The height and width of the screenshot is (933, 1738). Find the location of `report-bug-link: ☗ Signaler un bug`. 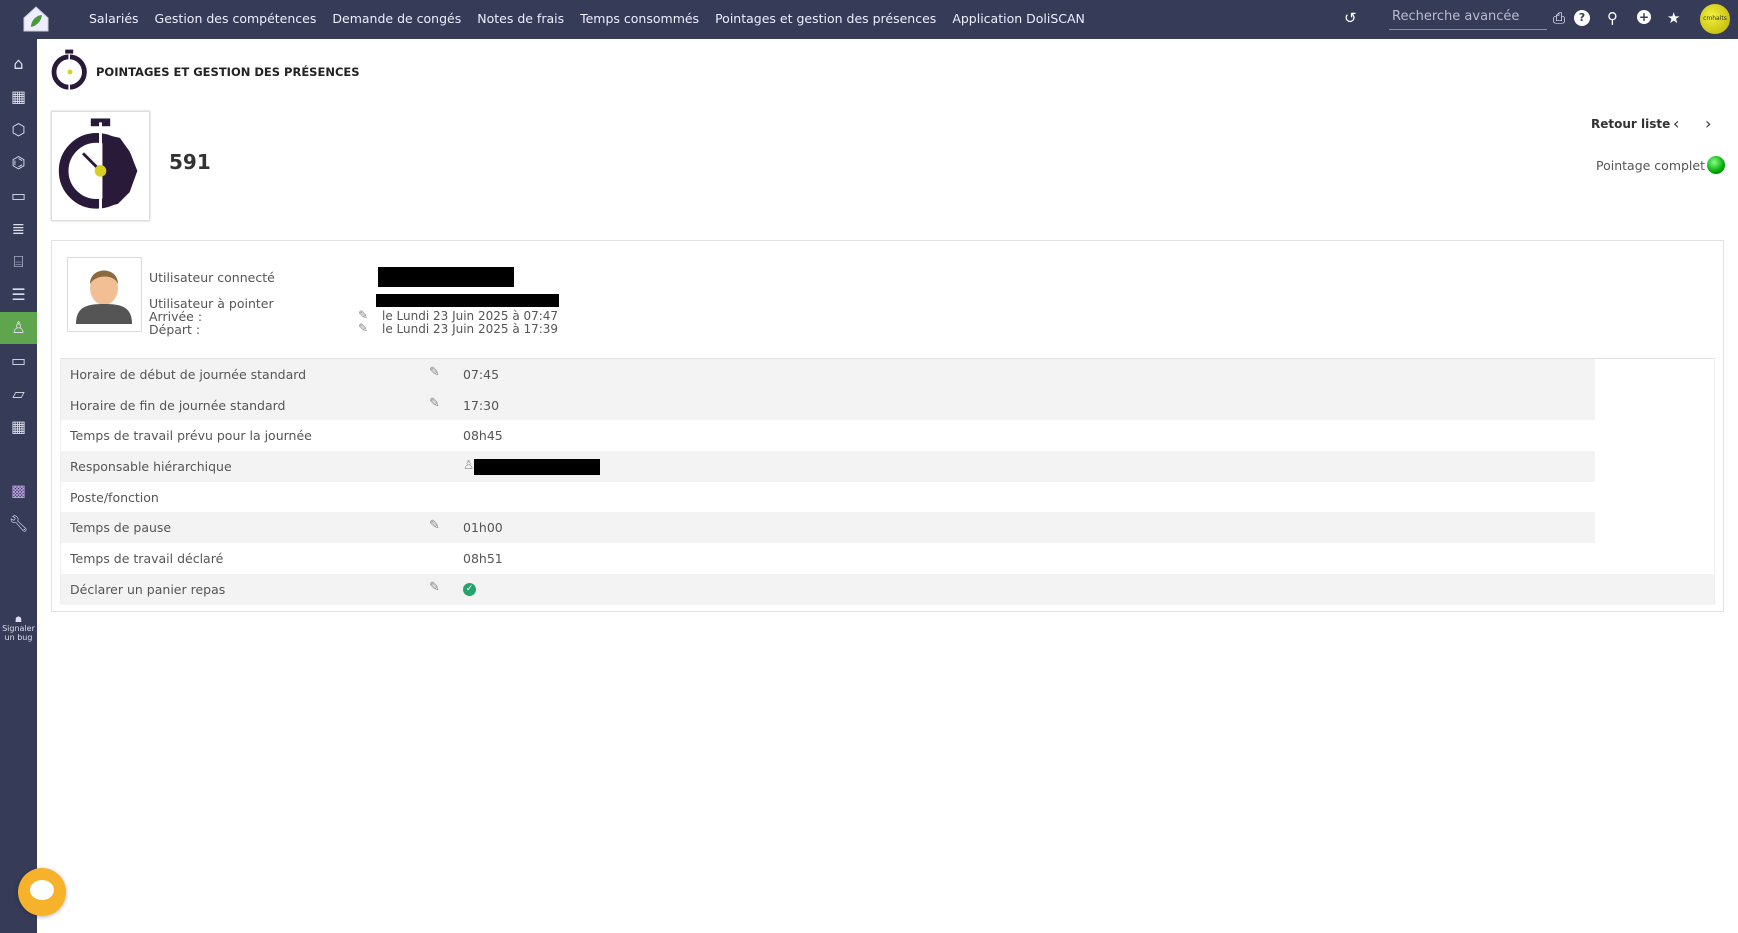

report-bug-link: ☗ Signaler un bug is located at coordinates (18, 628).